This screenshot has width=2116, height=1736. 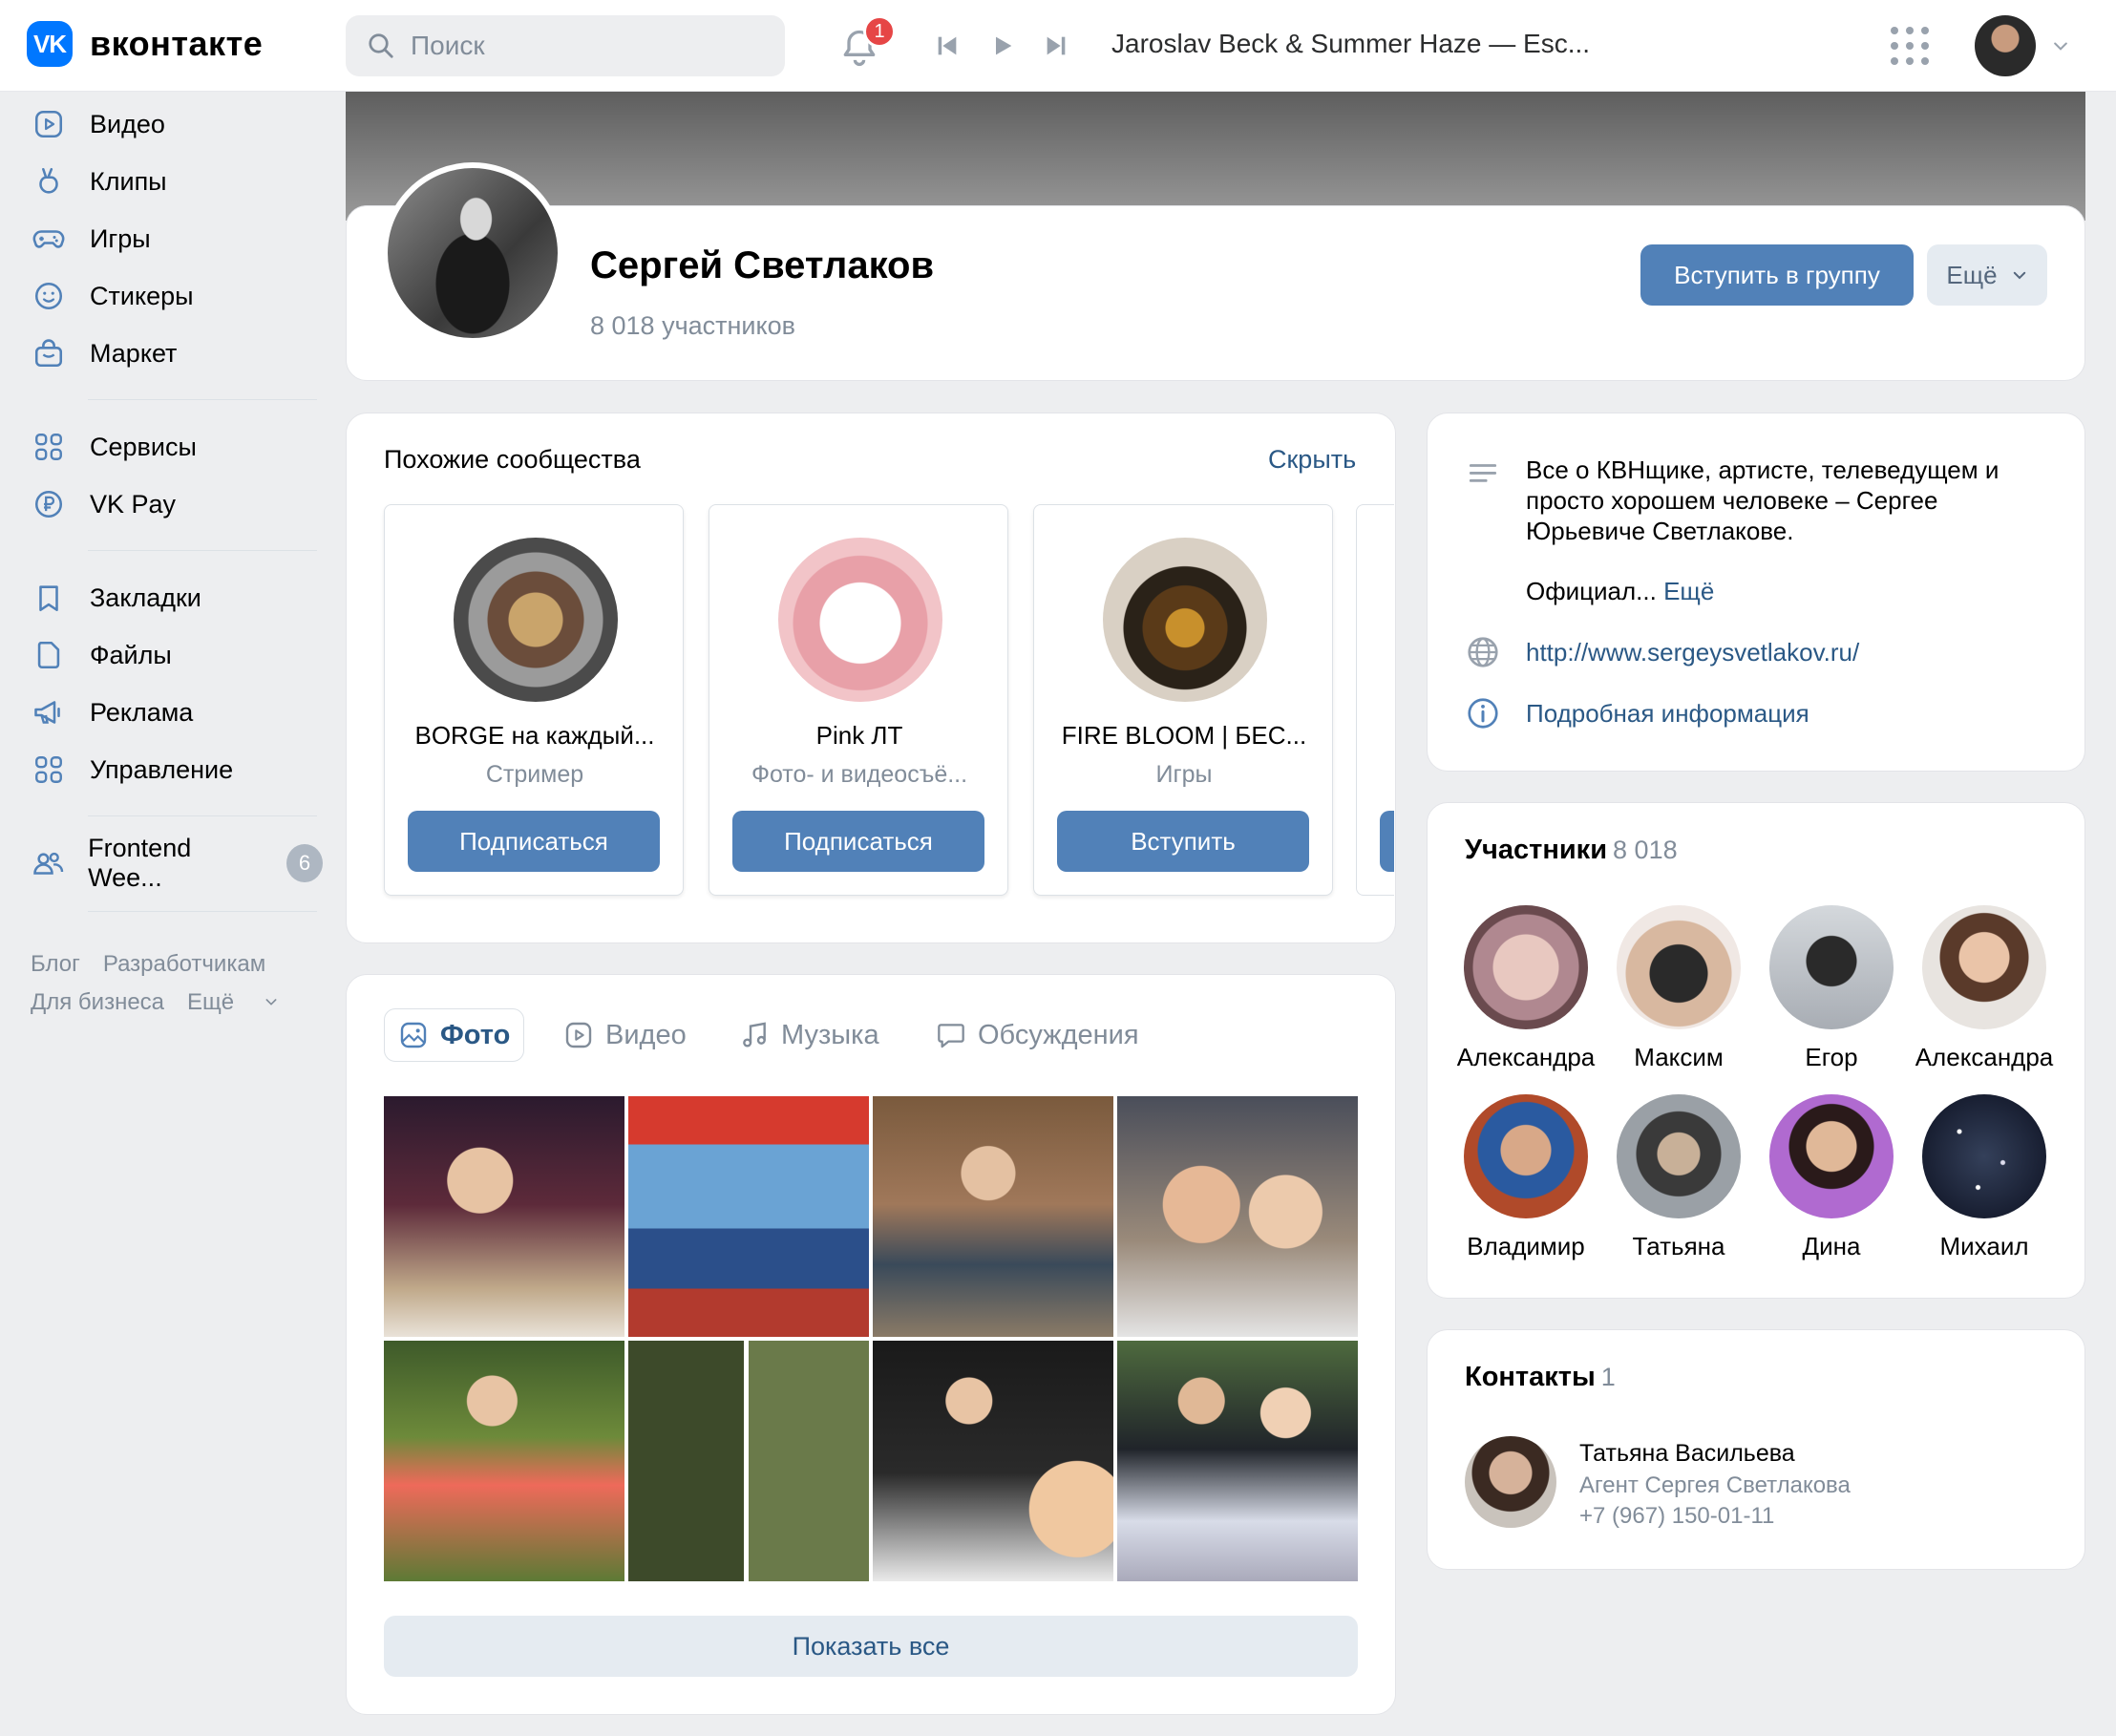 What do you see at coordinates (2006, 45) in the screenshot?
I see `user-avatar` at bounding box center [2006, 45].